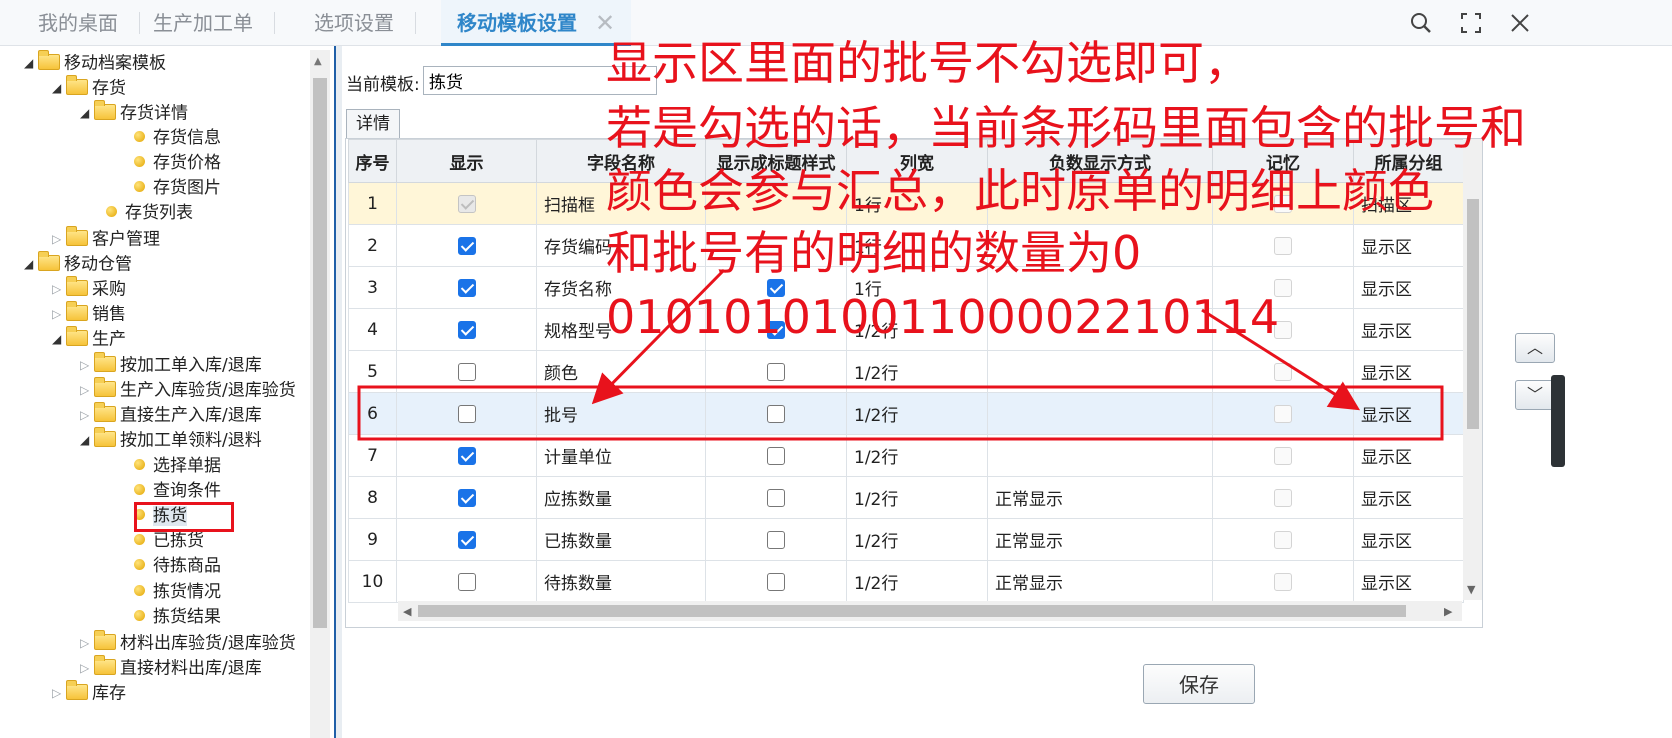  Describe the element at coordinates (900, 413) in the screenshot. I see `batch-row-highlight-box` at that location.